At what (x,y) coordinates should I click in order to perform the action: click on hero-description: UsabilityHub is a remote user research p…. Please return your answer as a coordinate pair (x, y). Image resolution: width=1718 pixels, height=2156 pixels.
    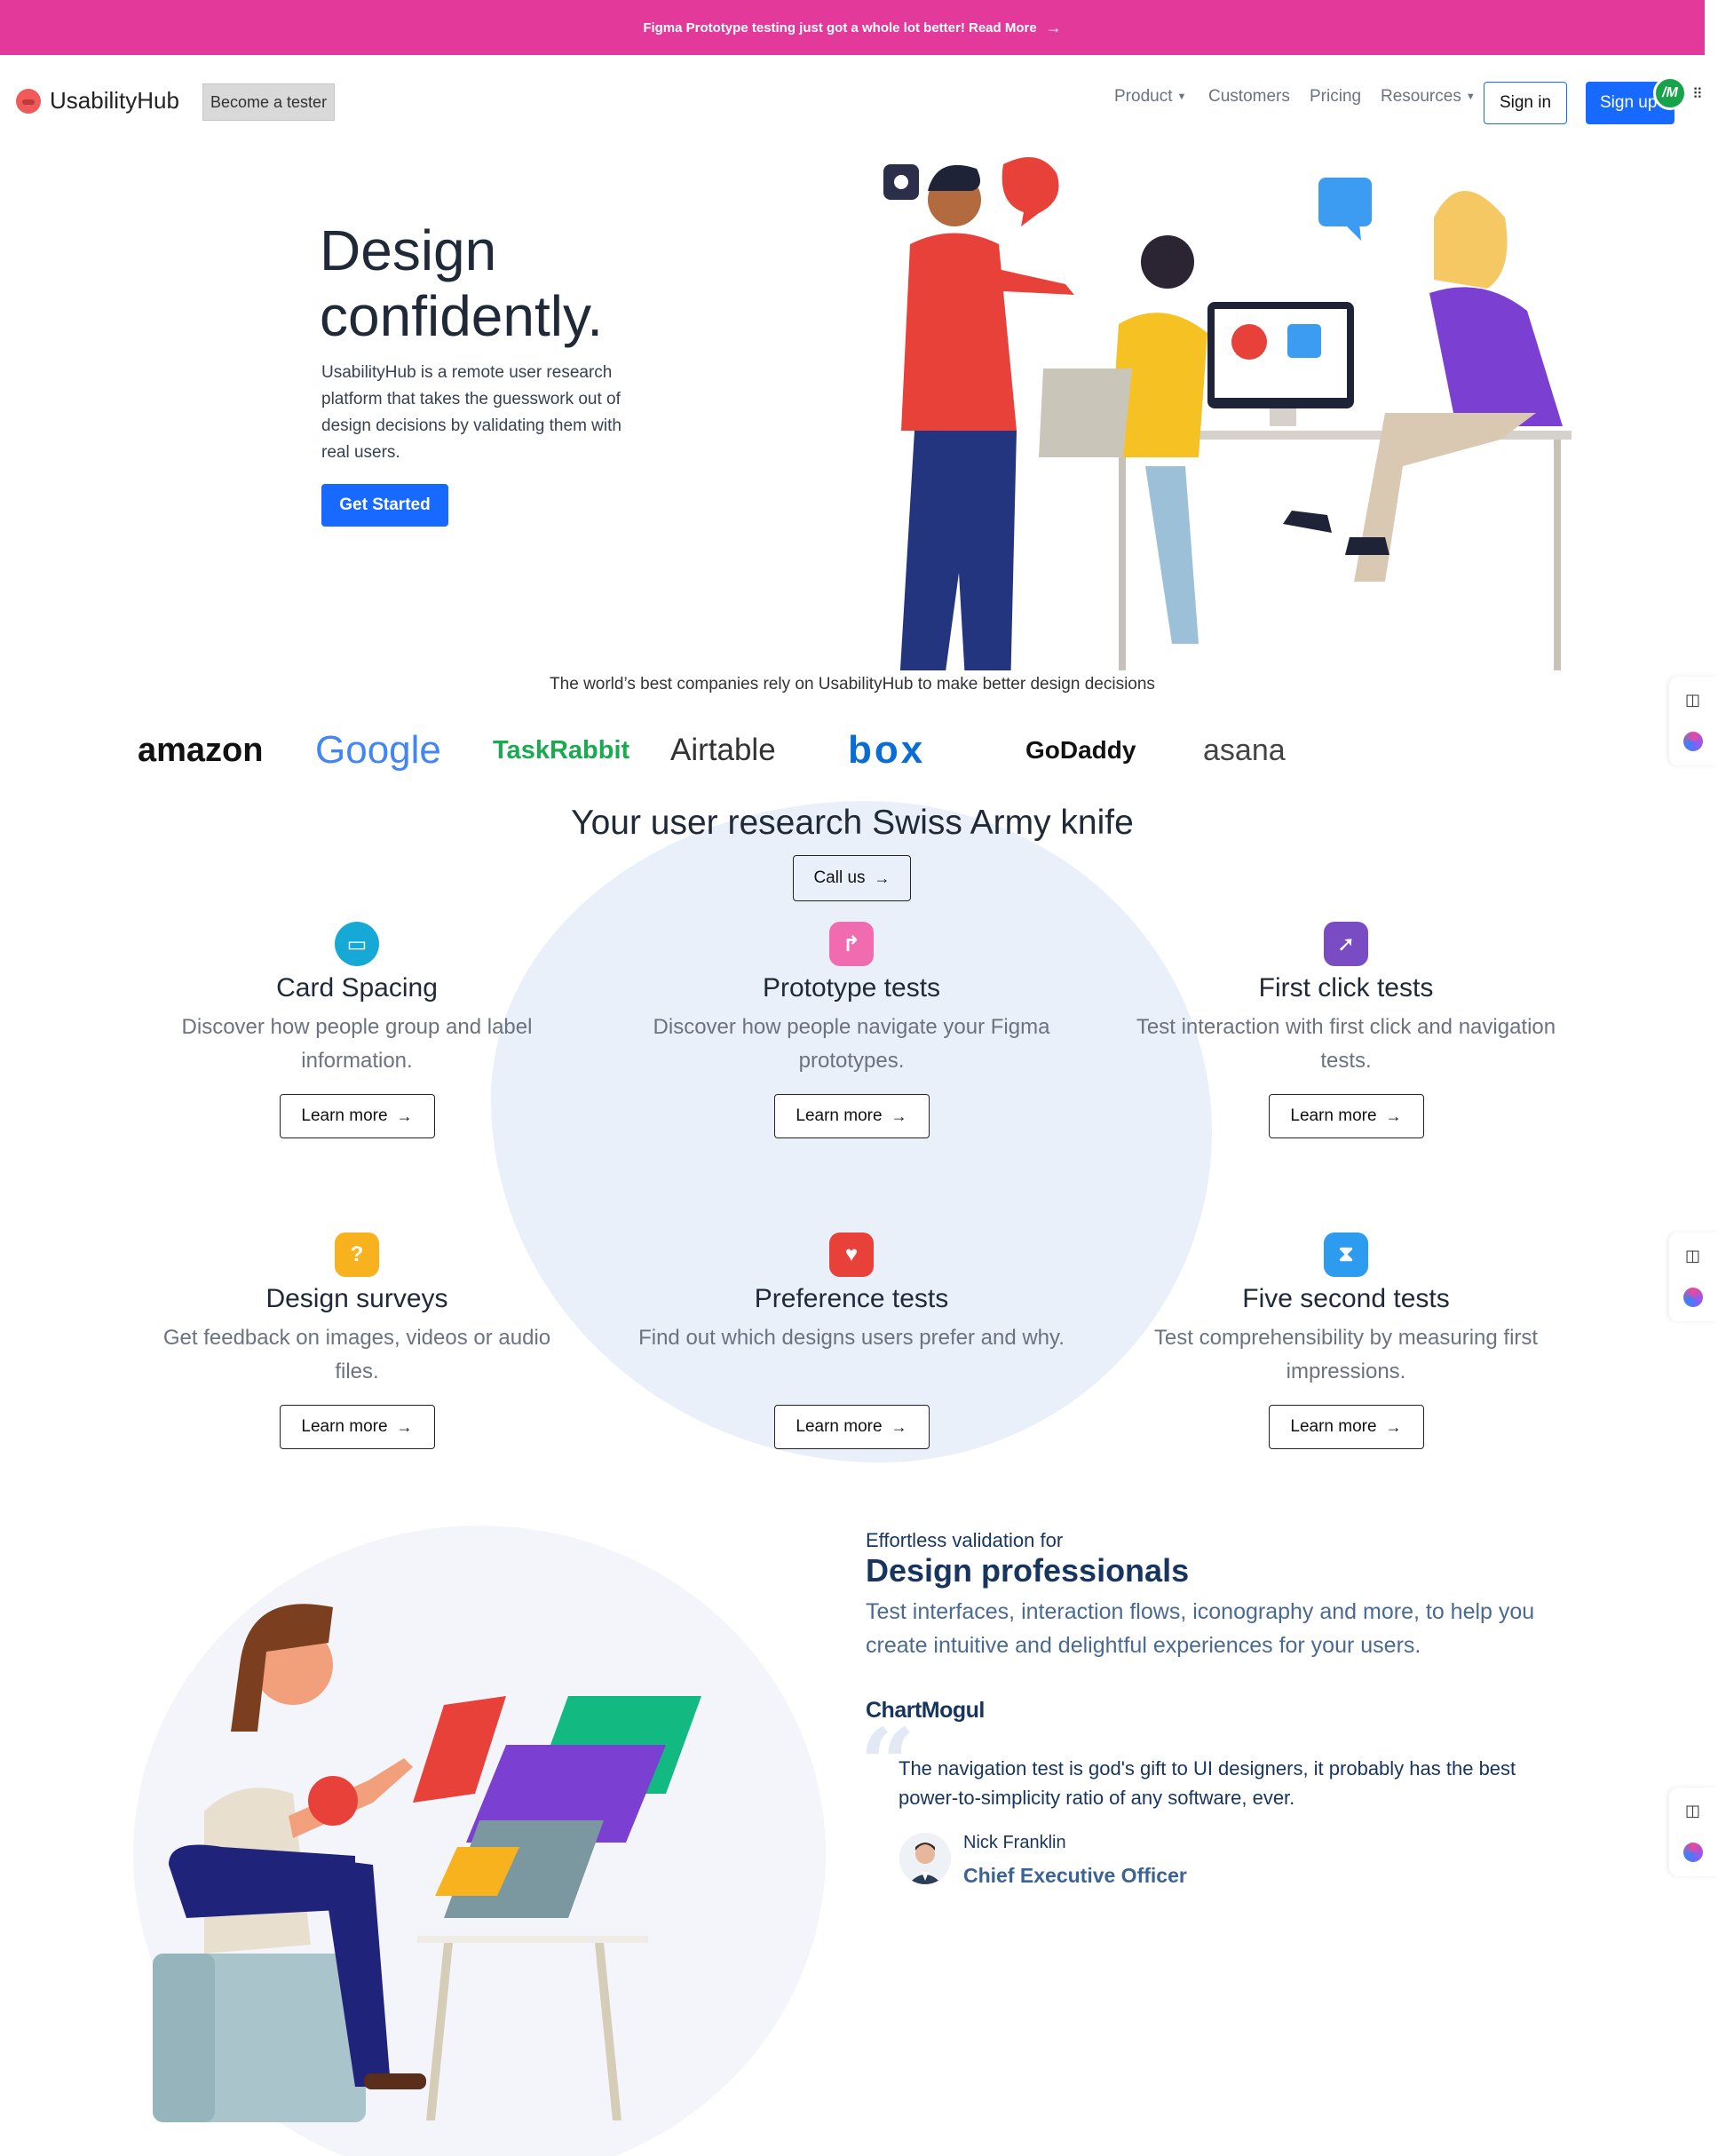
    Looking at the image, I should click on (471, 412).